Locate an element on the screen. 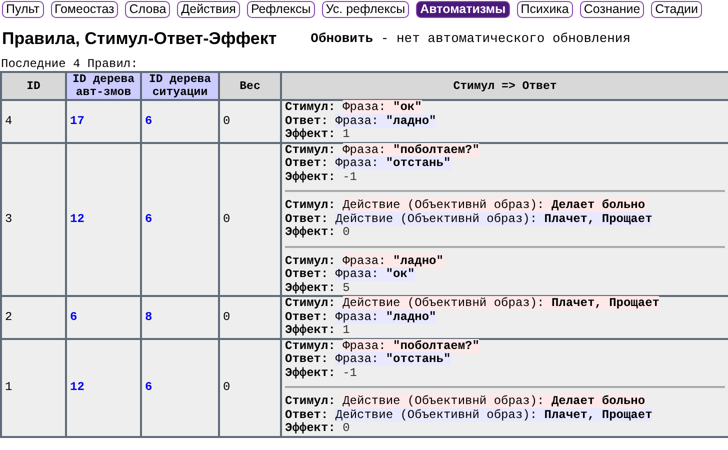 The width and height of the screenshot is (728, 450). nav-tab: Сознание is located at coordinates (612, 9).